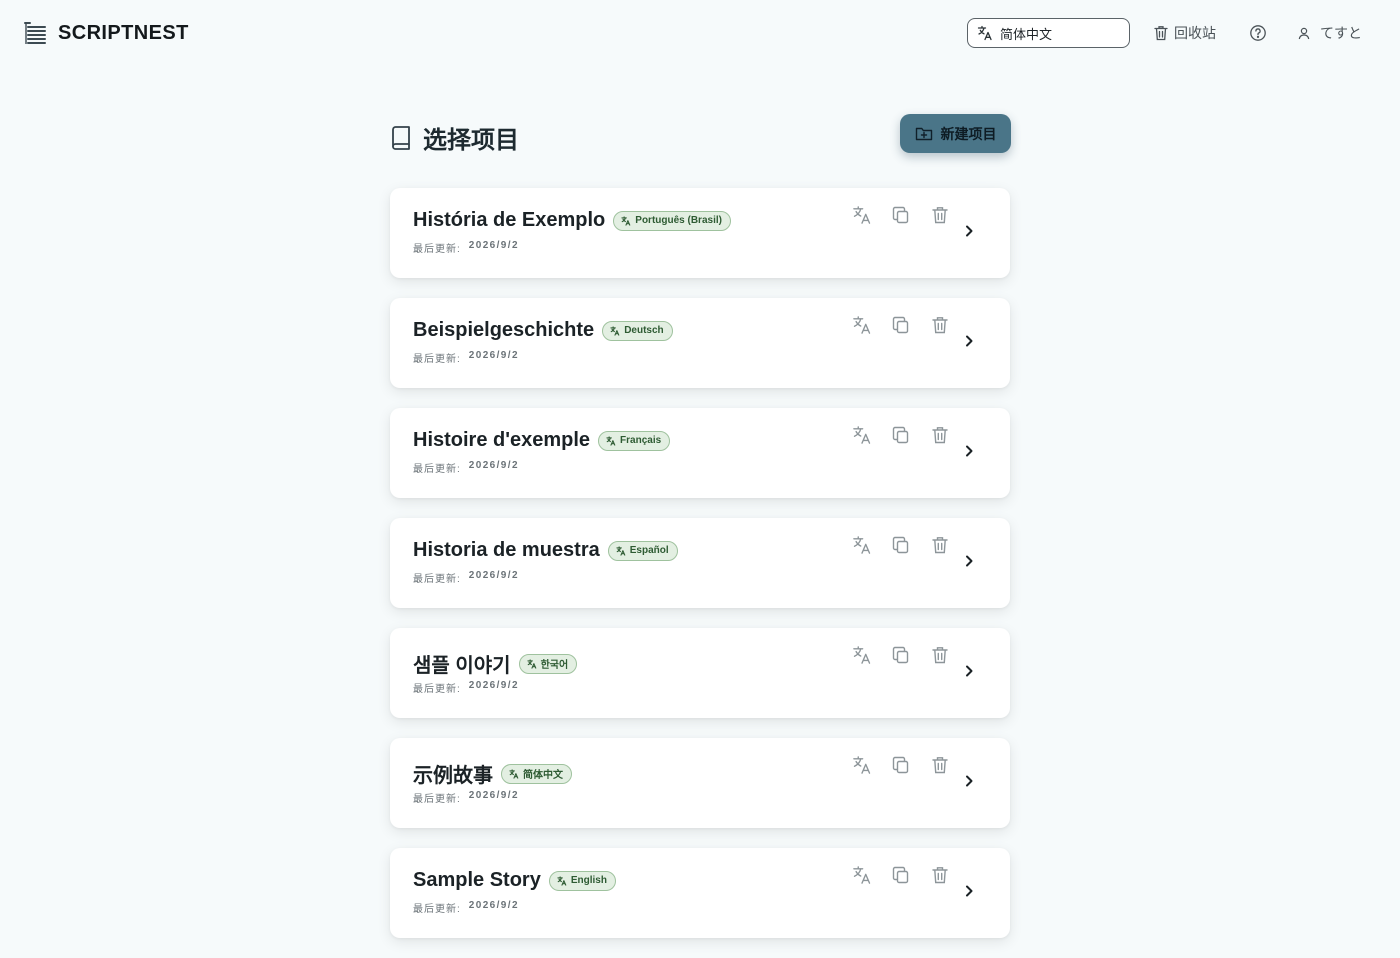  Describe the element at coordinates (700, 783) in the screenshot. I see `project-card: 示例故事 简体中文 最后更新: 2026/9/2` at that location.